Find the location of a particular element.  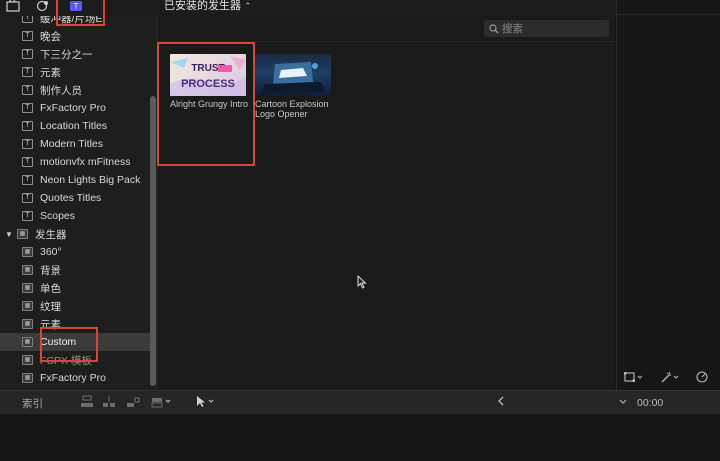

clip-name: Cartoon Explosion Logo Opener is located at coordinates (292, 109).